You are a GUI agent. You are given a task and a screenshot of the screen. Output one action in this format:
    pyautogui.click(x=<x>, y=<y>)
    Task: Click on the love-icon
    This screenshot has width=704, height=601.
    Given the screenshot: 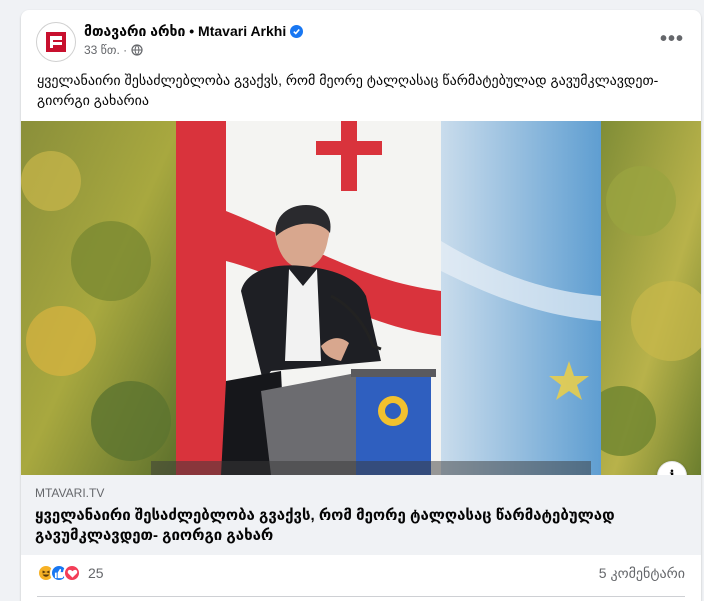 What is the action you would take?
    pyautogui.click(x=72, y=573)
    